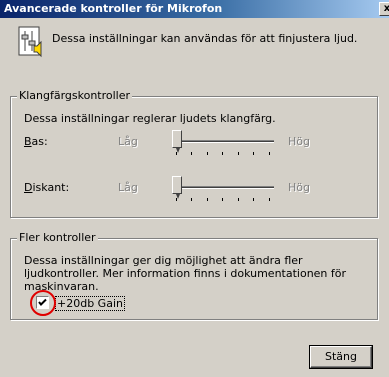  I want to click on treble-slider-thumb, so click(177, 187).